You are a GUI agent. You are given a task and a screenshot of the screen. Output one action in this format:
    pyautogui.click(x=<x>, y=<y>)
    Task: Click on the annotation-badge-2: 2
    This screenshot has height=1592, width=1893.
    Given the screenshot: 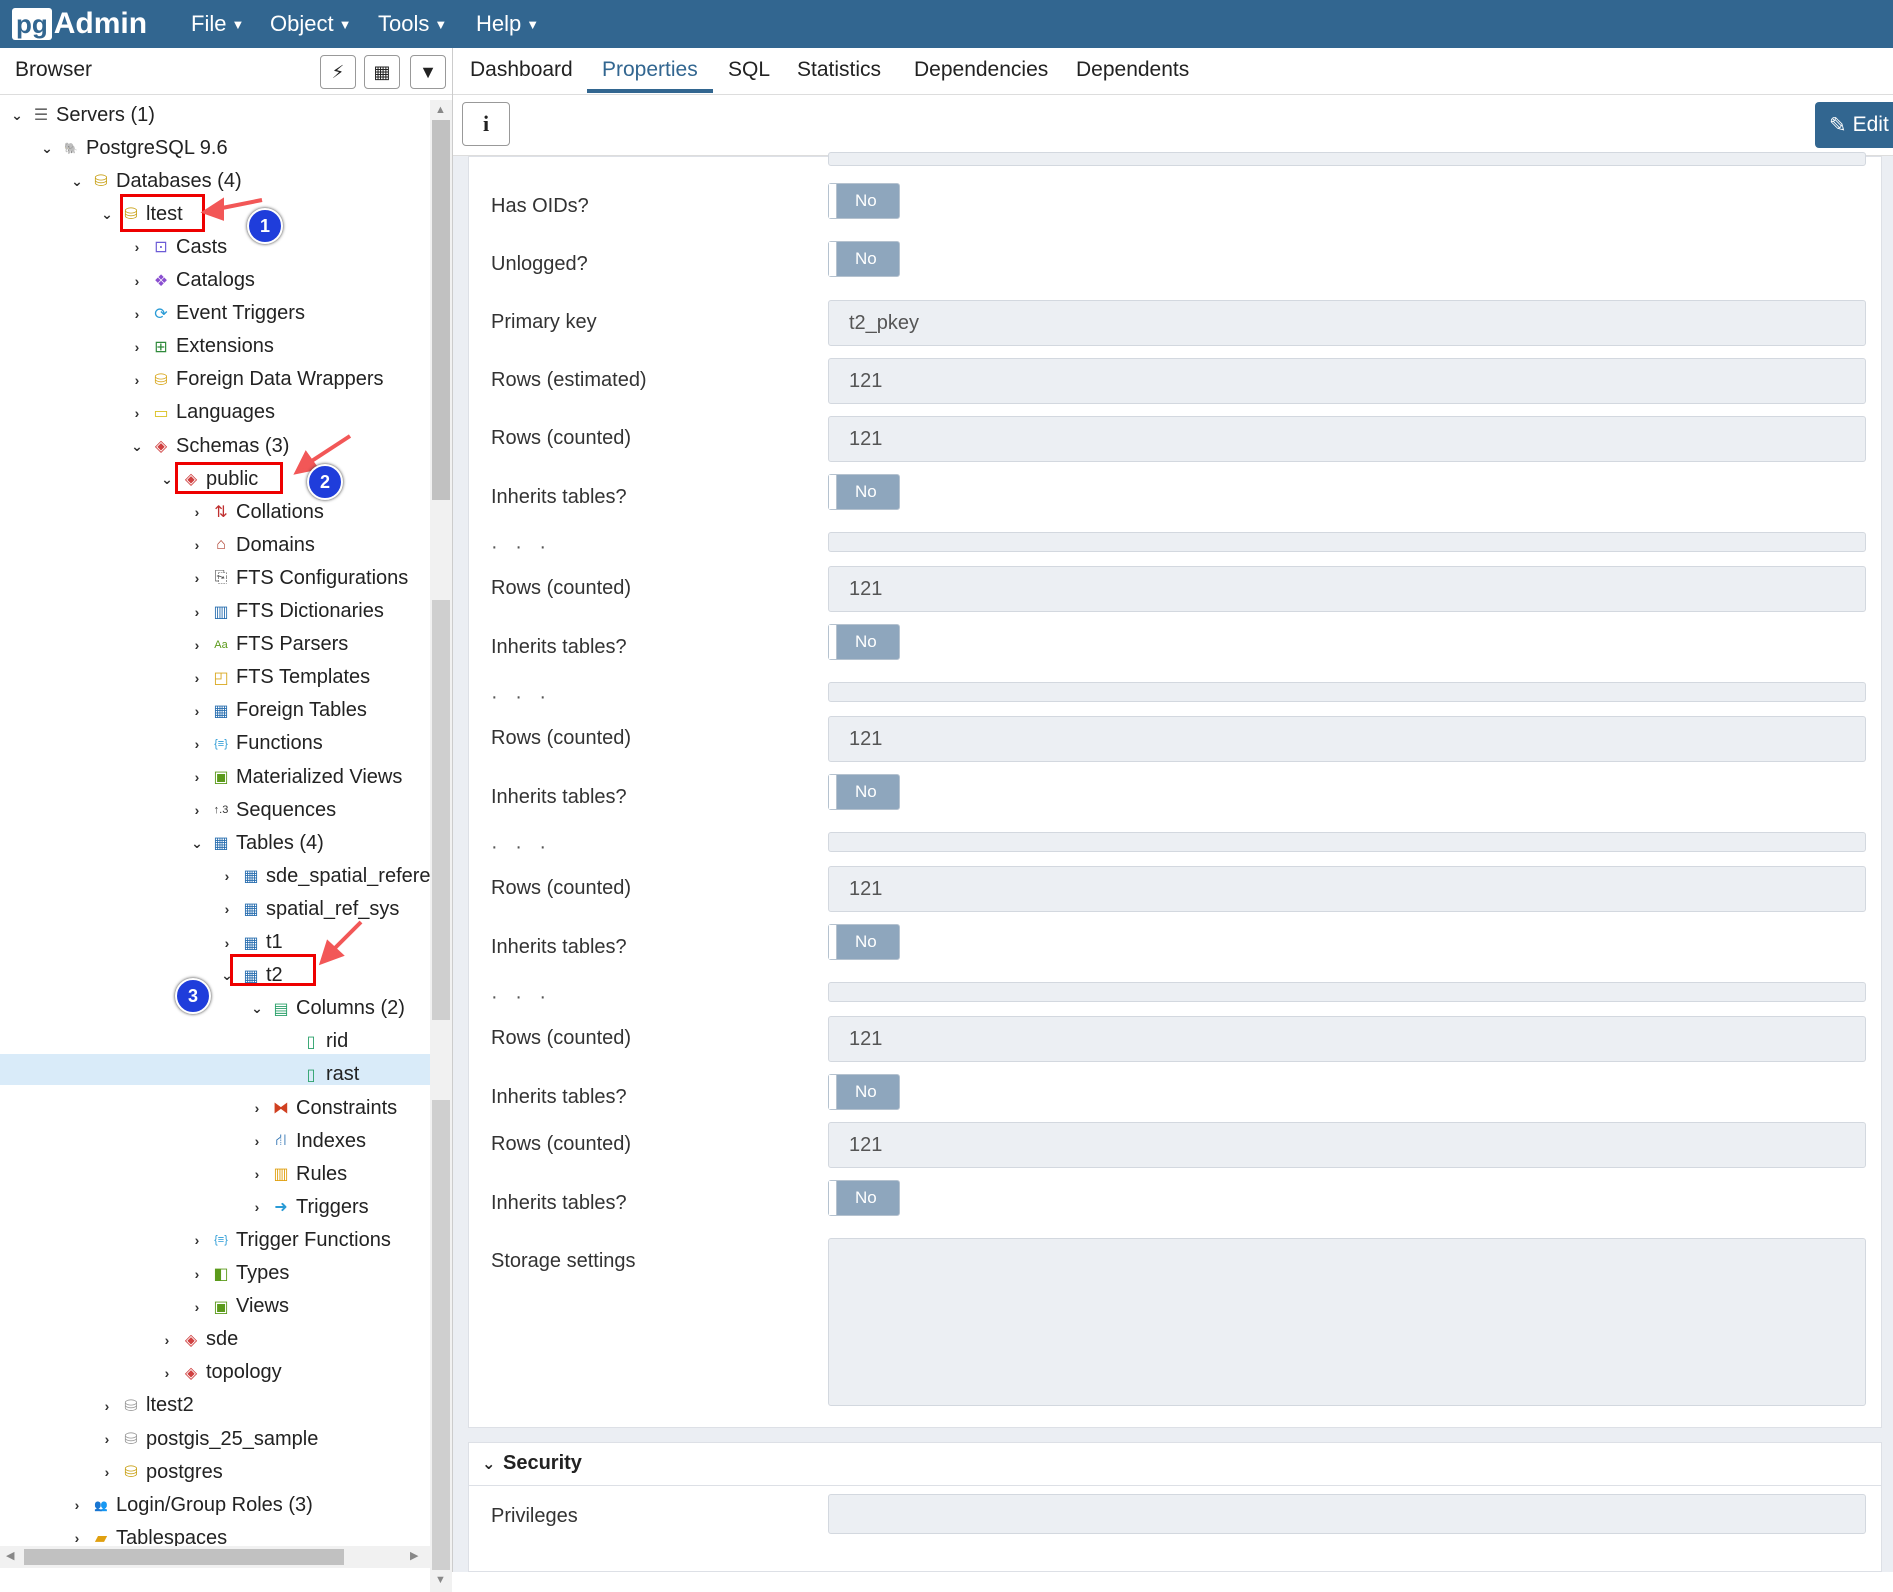 What is the action you would take?
    pyautogui.click(x=325, y=482)
    